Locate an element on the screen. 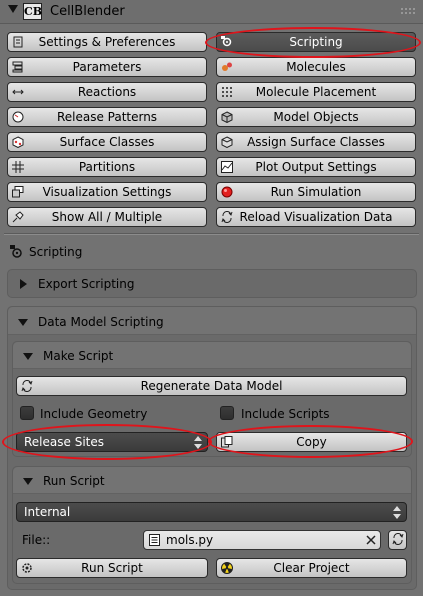 The width and height of the screenshot is (423, 596). button-label: Parameters is located at coordinates (107, 67).